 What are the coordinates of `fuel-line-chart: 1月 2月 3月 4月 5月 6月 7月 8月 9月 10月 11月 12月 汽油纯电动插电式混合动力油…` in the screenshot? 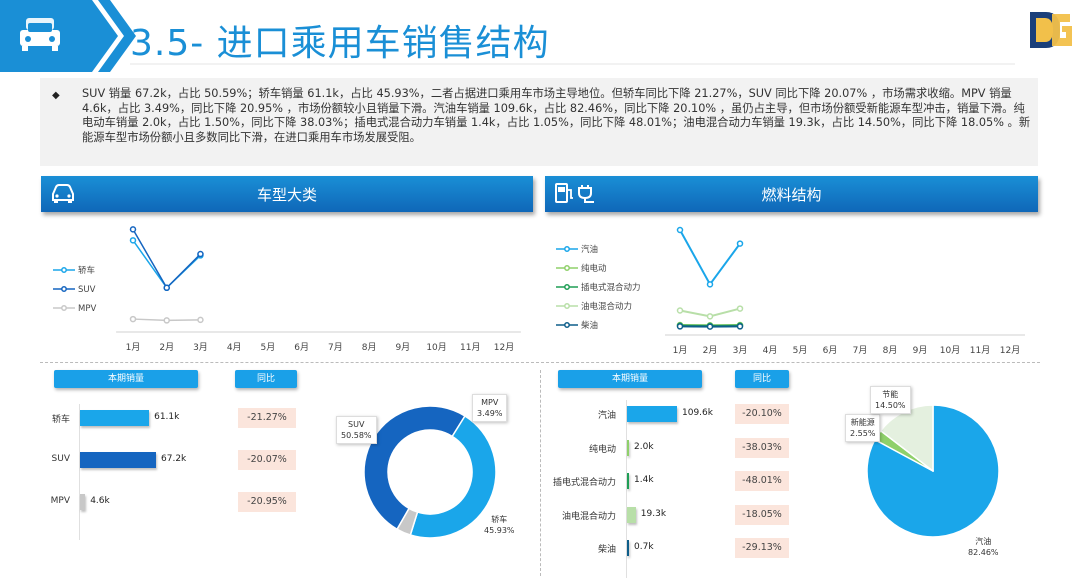 It's located at (790, 291).